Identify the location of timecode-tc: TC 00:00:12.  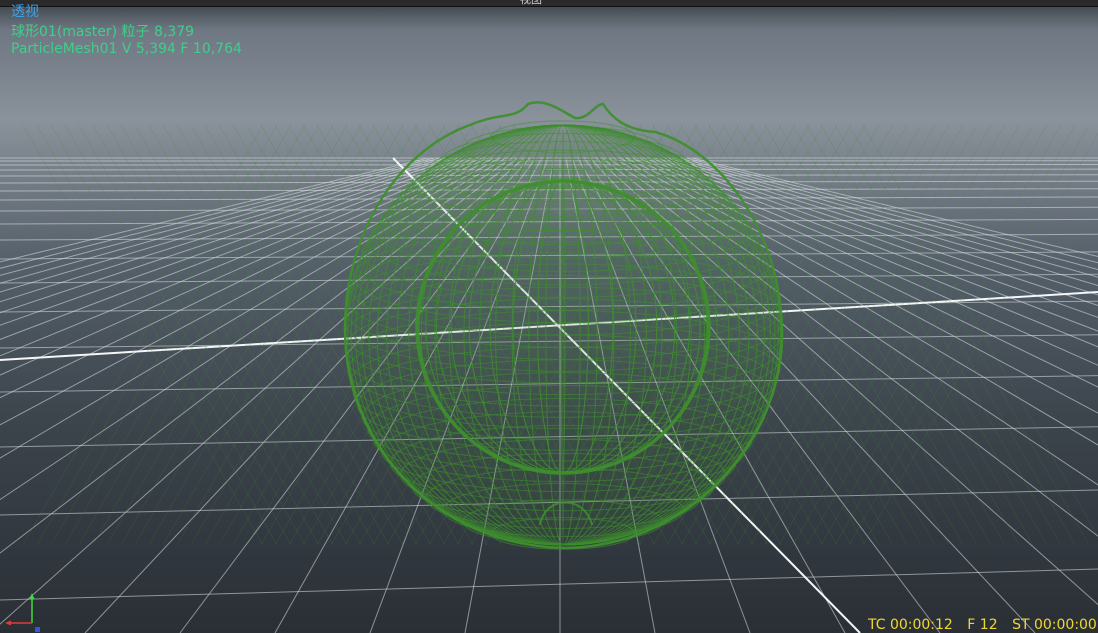
(910, 625).